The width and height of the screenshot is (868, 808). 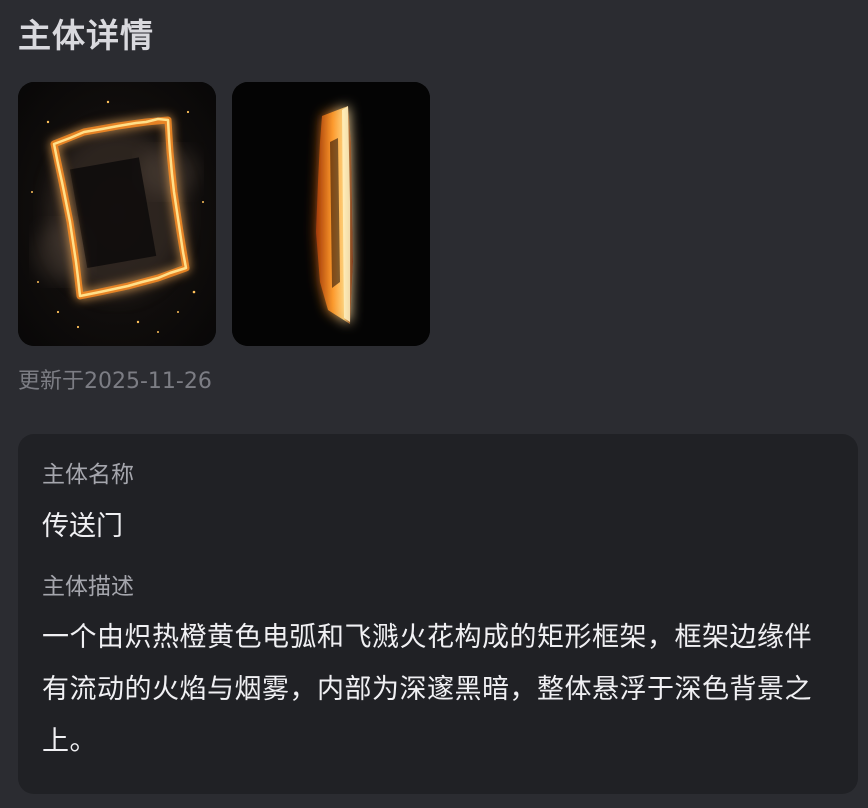 What do you see at coordinates (86, 35) in the screenshot?
I see `page-title: 主体详情` at bounding box center [86, 35].